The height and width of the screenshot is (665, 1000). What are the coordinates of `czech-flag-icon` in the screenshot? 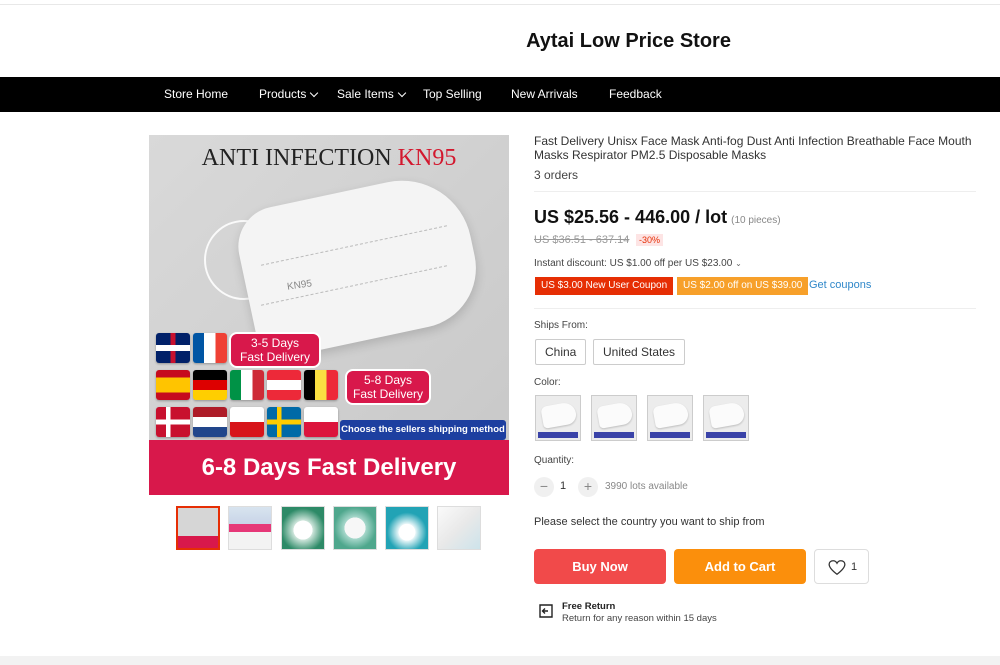 It's located at (247, 422).